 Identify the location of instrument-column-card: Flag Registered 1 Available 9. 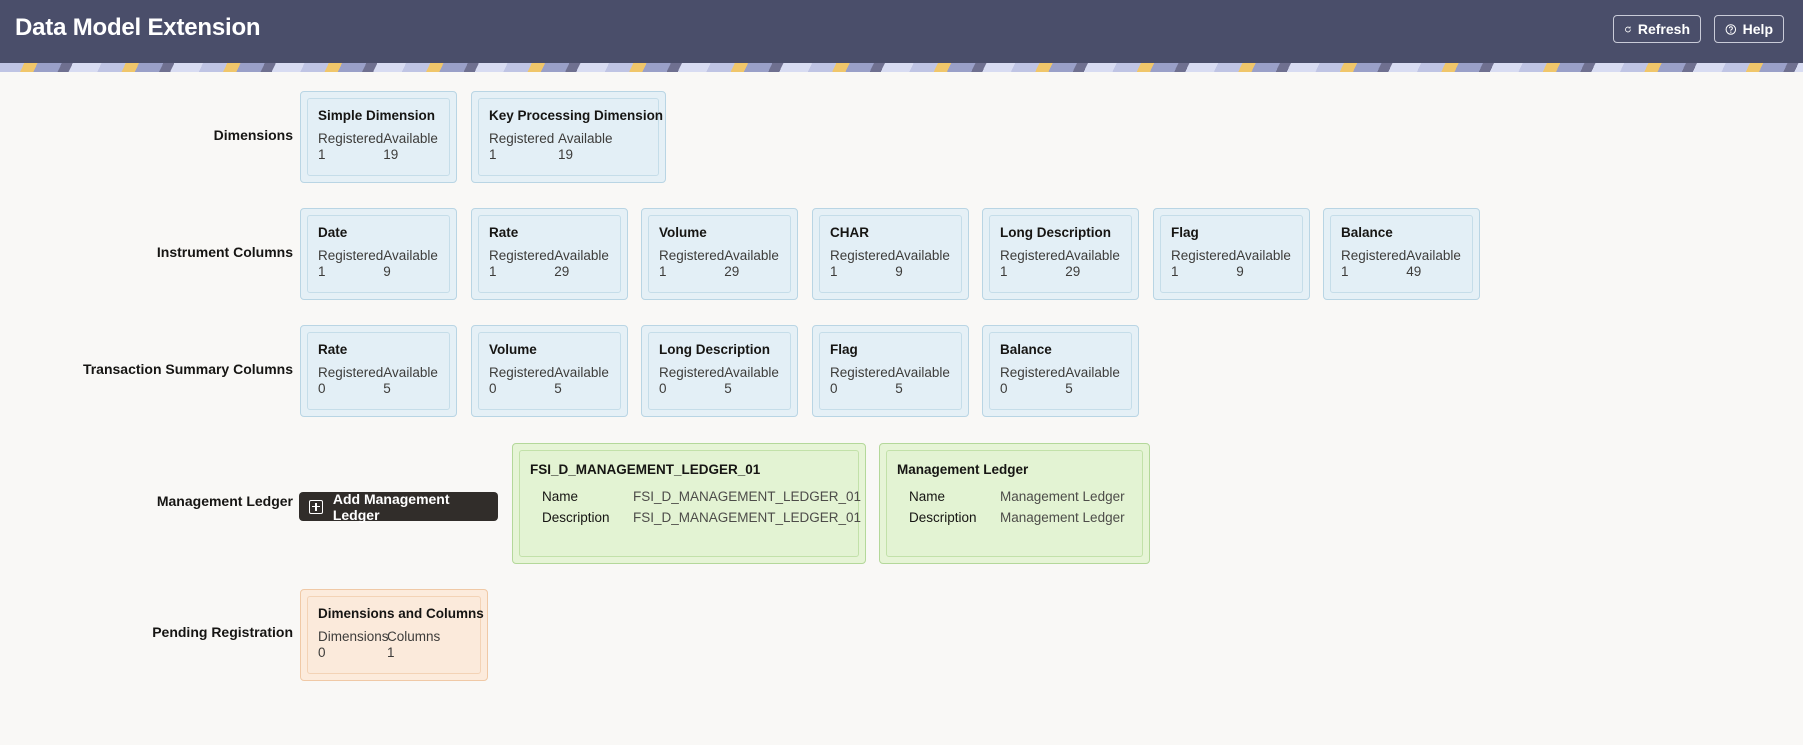
(1231, 254).